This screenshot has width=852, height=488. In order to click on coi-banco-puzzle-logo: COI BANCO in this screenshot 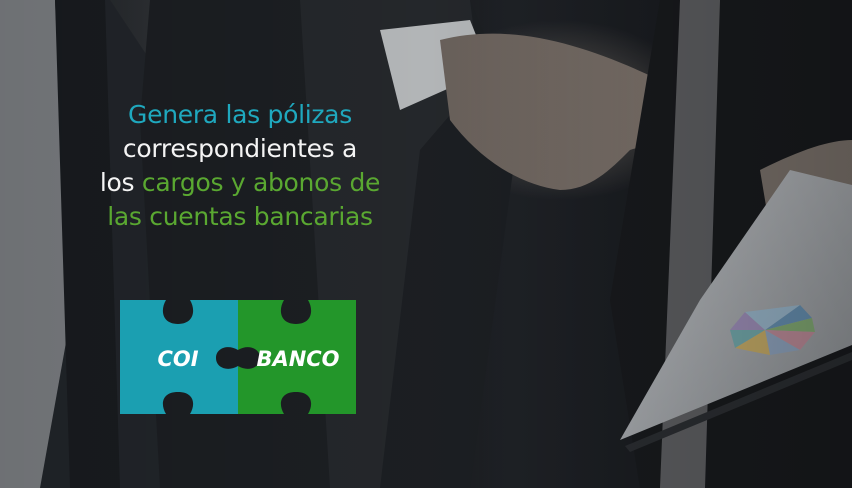, I will do `click(238, 357)`.